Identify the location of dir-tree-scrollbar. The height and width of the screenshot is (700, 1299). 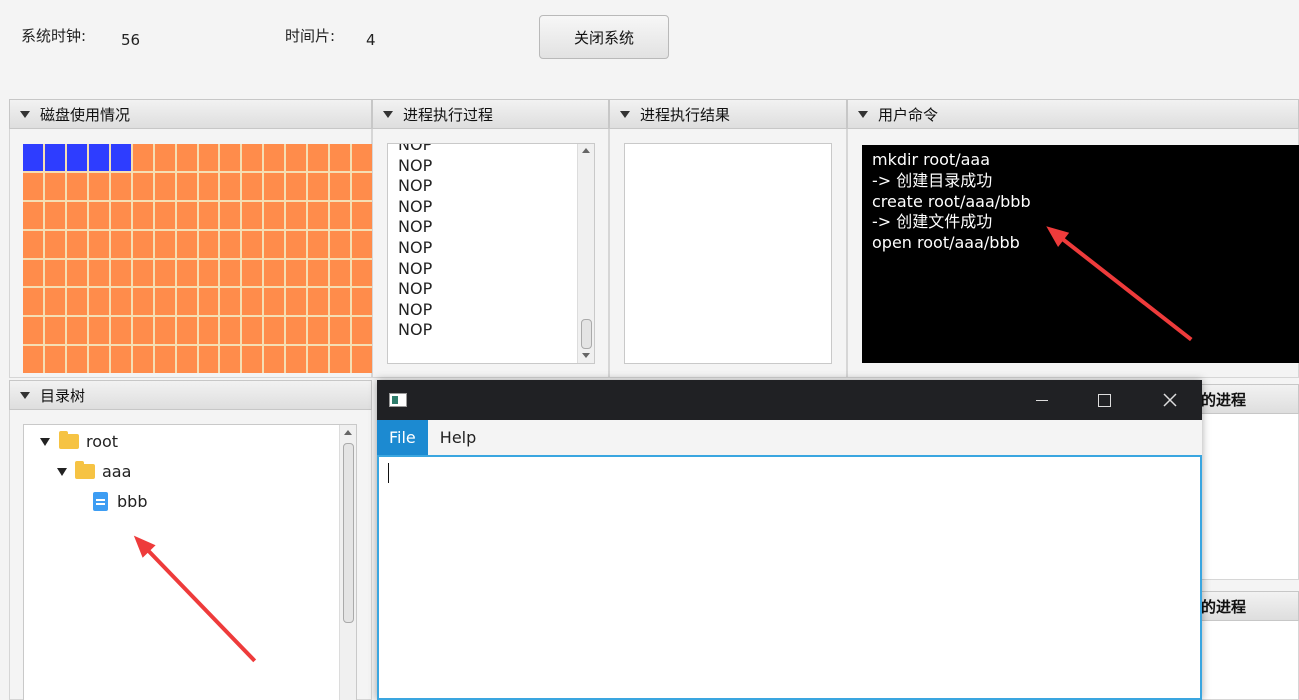
(347, 562).